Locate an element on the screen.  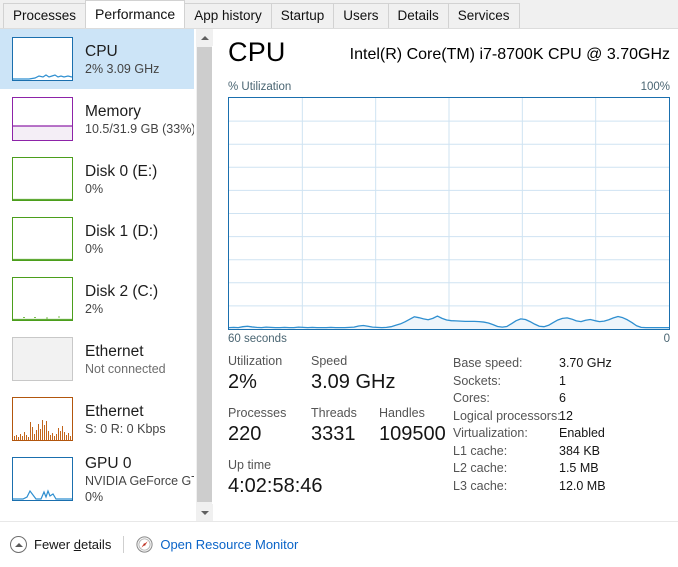
sidebar-item-disk-1-text: Disk 1 (D:) 0% is located at coordinates (121, 239).